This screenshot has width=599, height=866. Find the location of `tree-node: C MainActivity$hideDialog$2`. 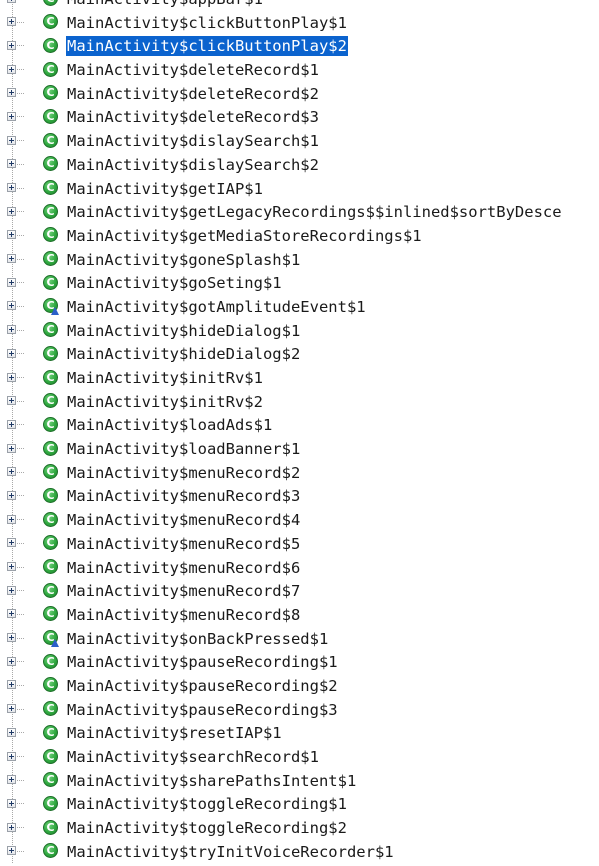

tree-node: C MainActivity$hideDialog$2 is located at coordinates (299, 354).